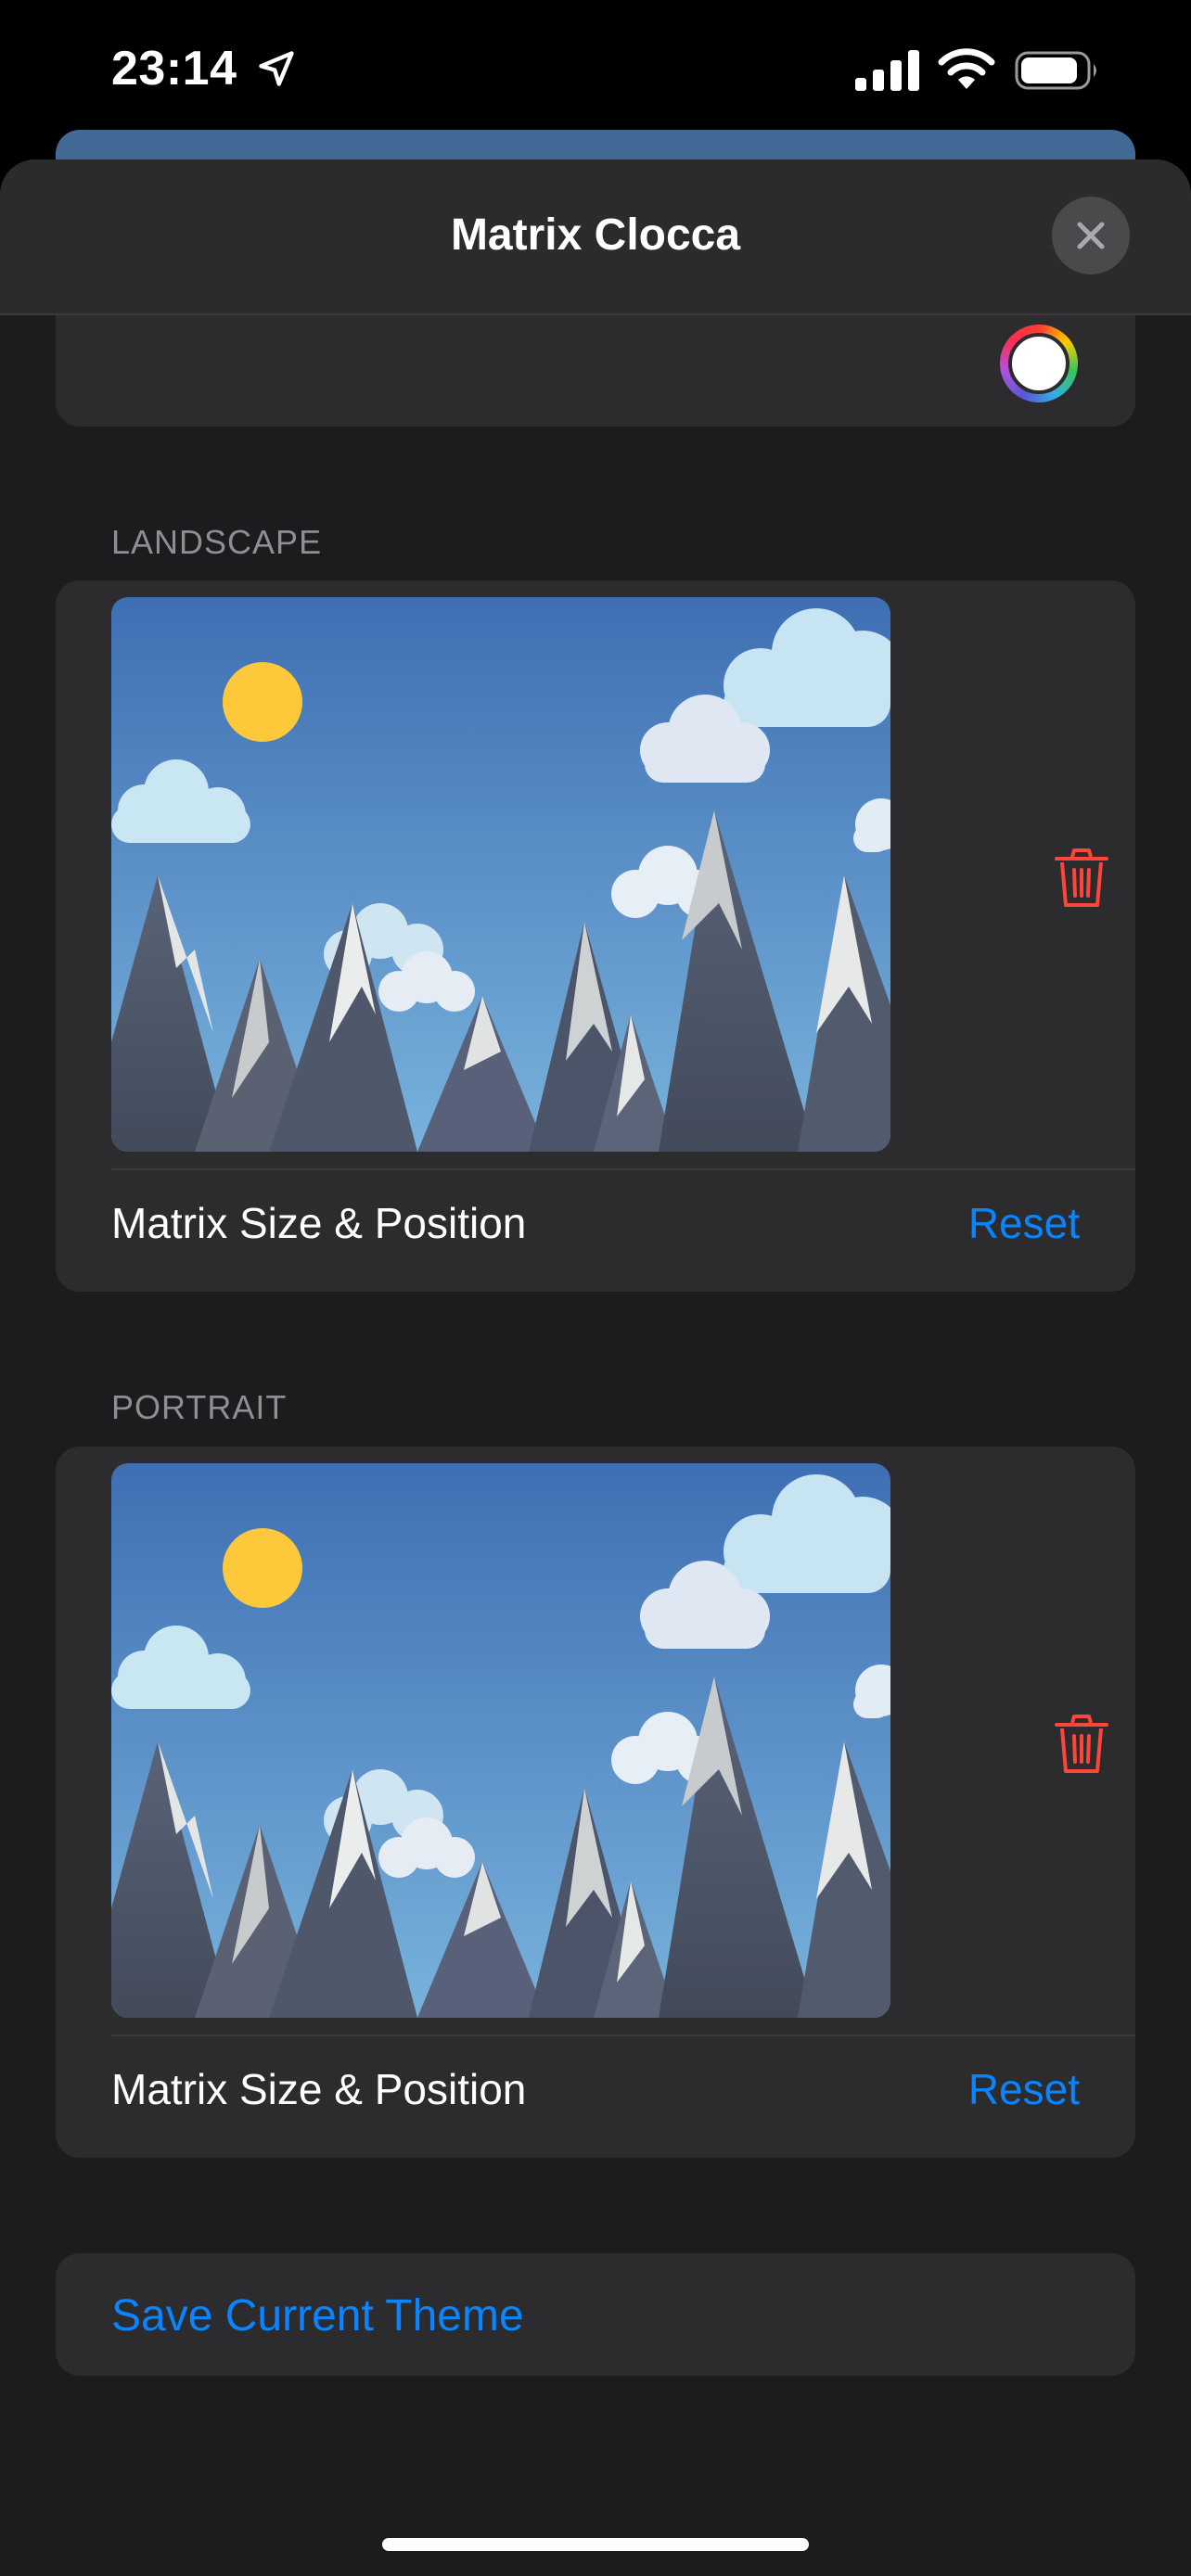 This screenshot has width=1191, height=2576. I want to click on home-indicator, so click(595, 2544).